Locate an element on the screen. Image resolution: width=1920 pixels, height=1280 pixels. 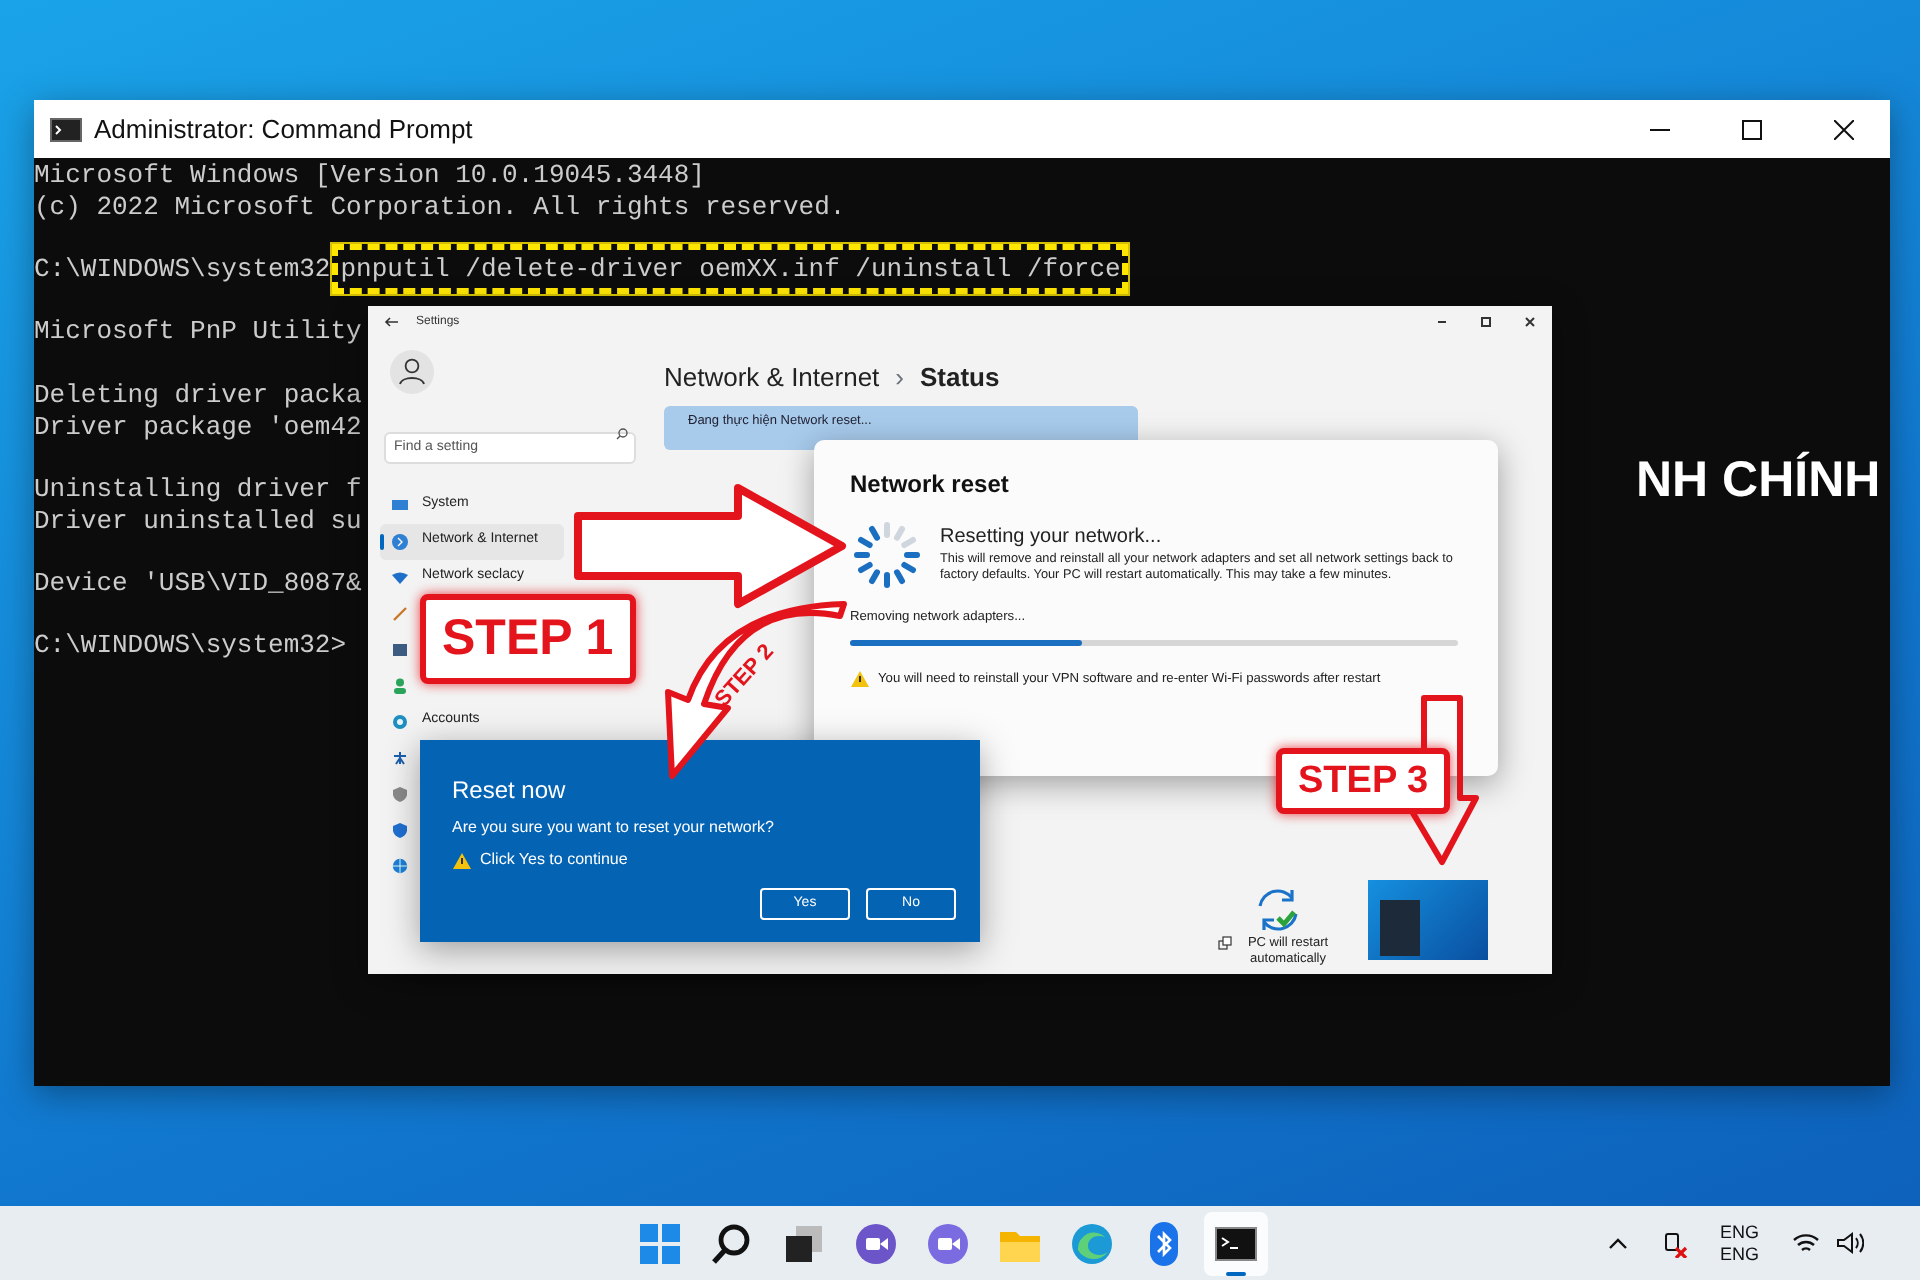
overlay-heading: NH CHÍNH is located at coordinates (1758, 480).